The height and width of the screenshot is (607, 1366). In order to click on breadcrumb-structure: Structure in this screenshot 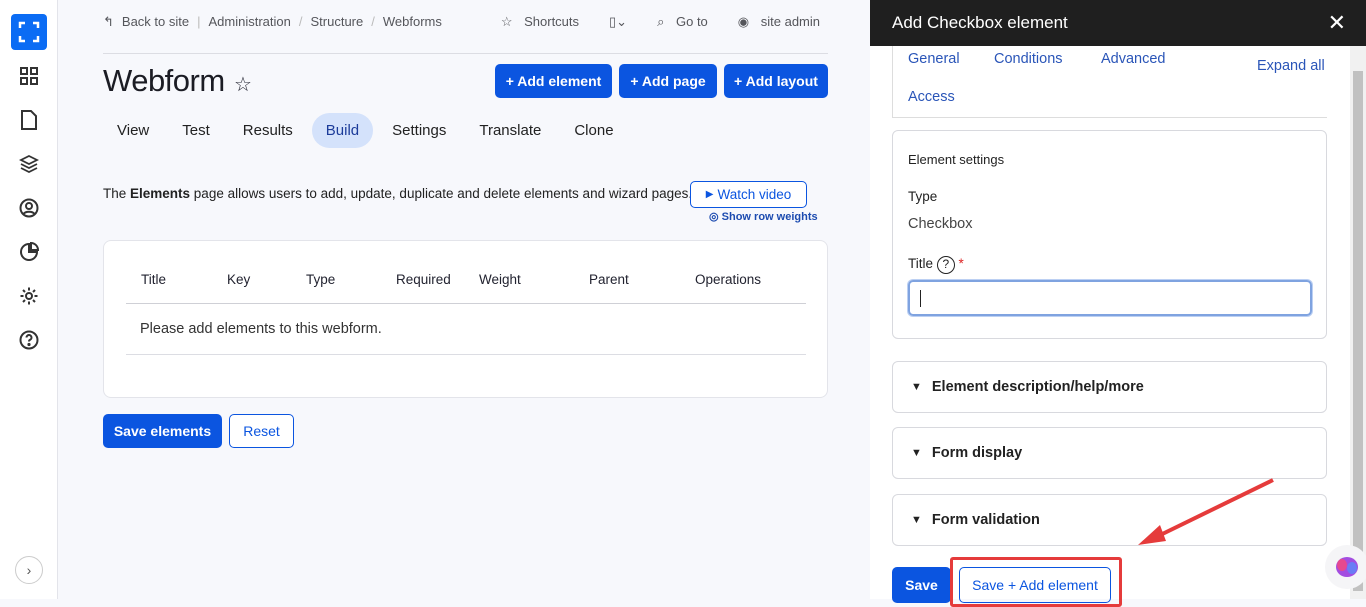, I will do `click(337, 21)`.